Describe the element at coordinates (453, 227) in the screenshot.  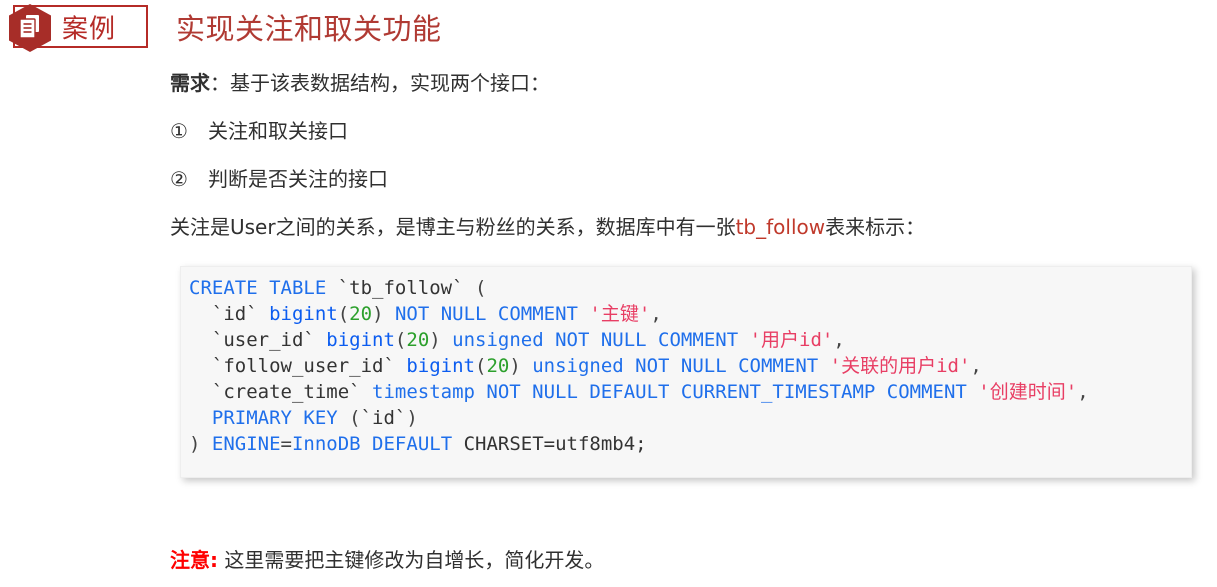
I see `description-prefix: 关注是User之间的关系，是博主与粉丝的关系，数据库中有一张` at that location.